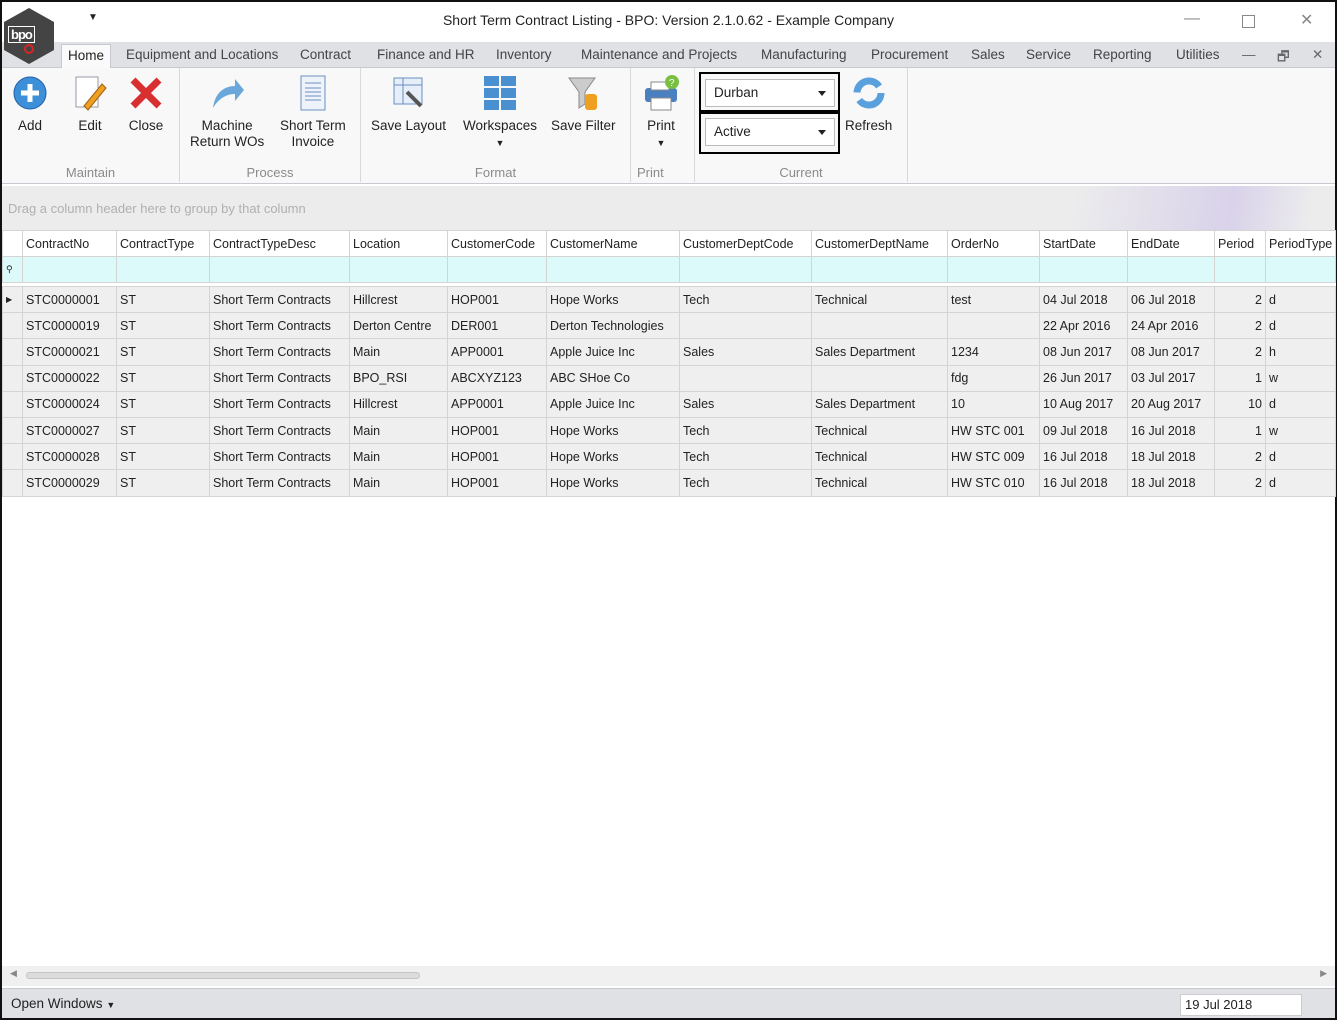 This screenshot has height=1020, width=1337. What do you see at coordinates (668, 976) in the screenshot?
I see `horizontal-scrollbar: ◀ ▶` at bounding box center [668, 976].